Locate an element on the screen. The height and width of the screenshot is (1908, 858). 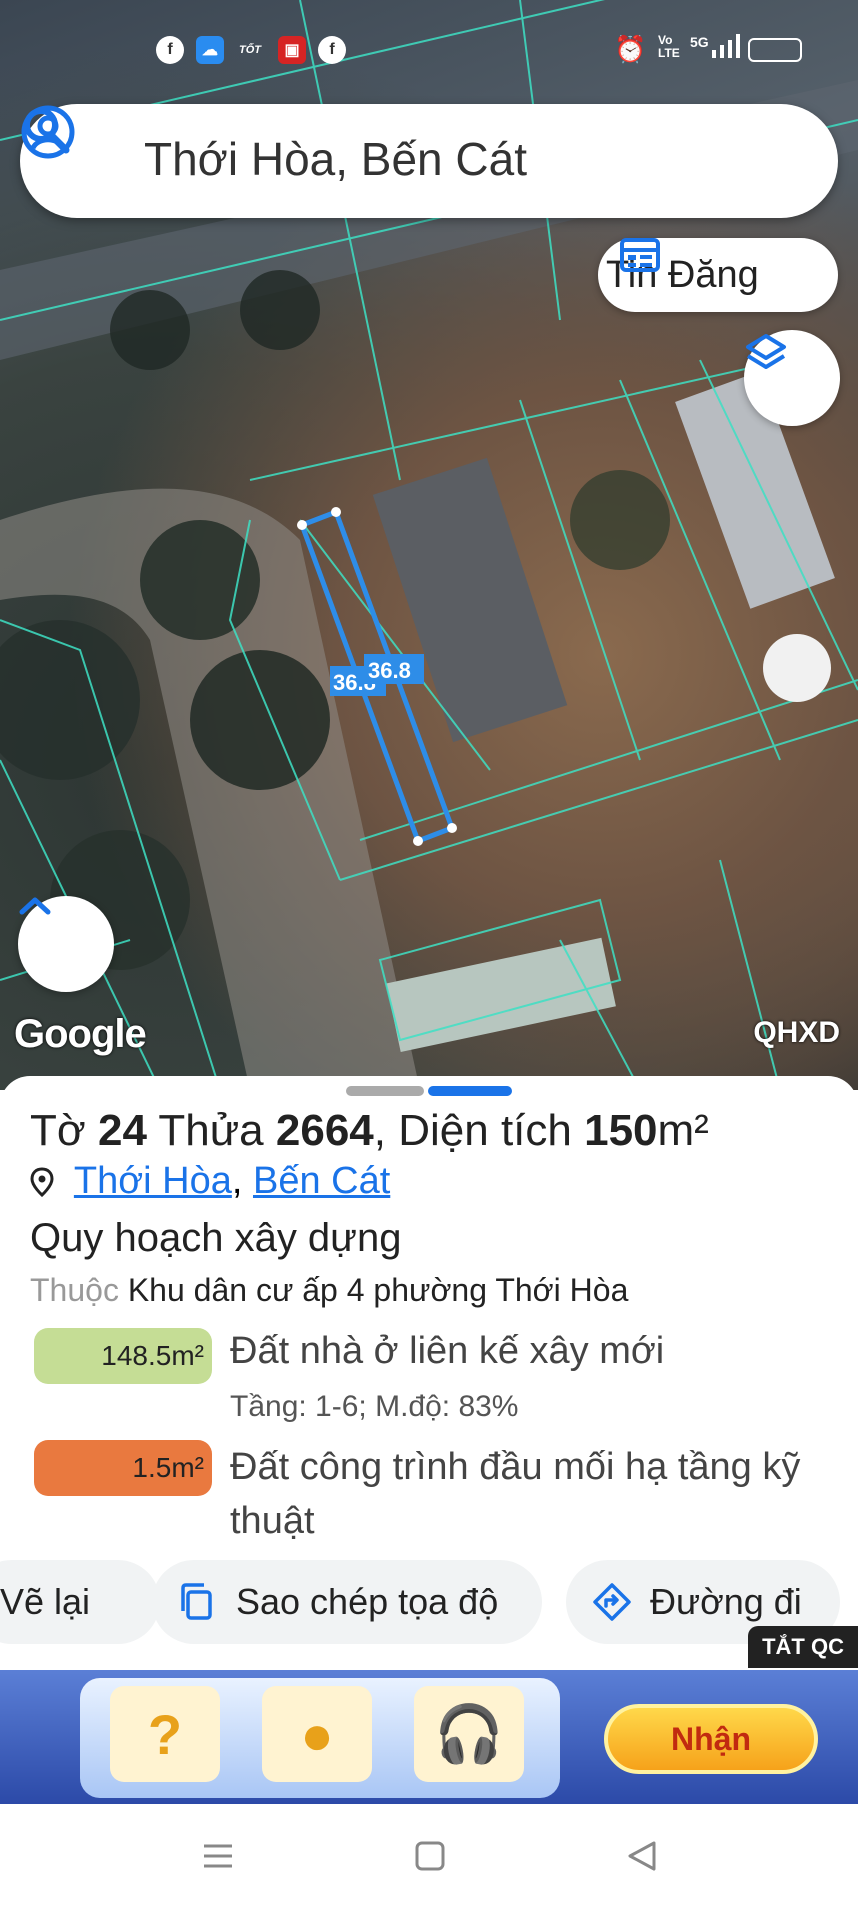
location: Thới Hòa, Bến Cát is located at coordinates (210, 1181).